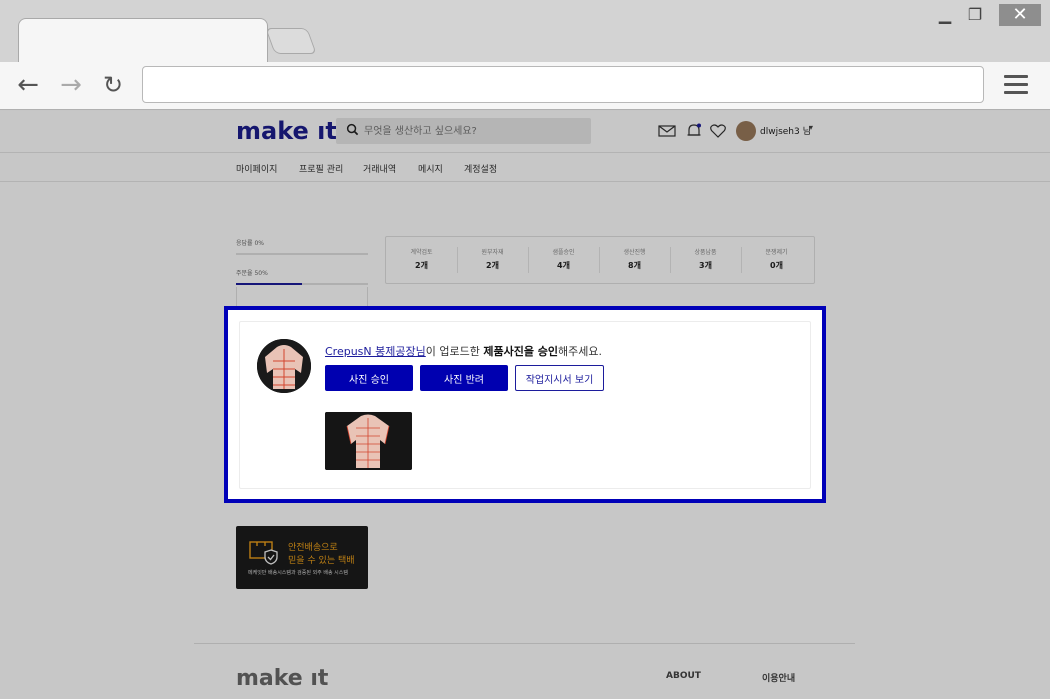 The image size is (1050, 699). What do you see at coordinates (521, 351) in the screenshot?
I see `message-emphasis: 제품사진을 승인` at bounding box center [521, 351].